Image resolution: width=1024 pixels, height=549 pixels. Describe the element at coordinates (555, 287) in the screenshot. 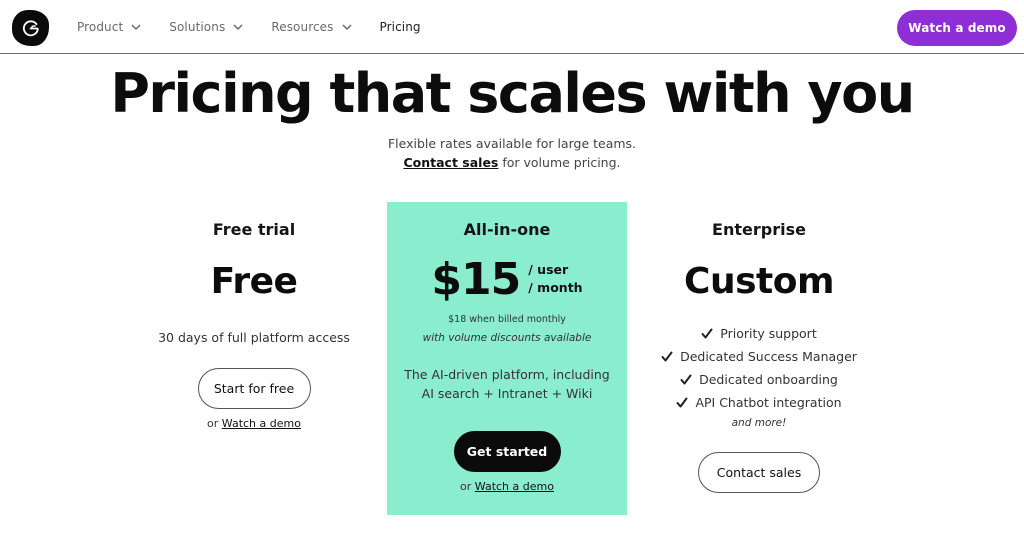

I see `price-unit-month: / month` at that location.